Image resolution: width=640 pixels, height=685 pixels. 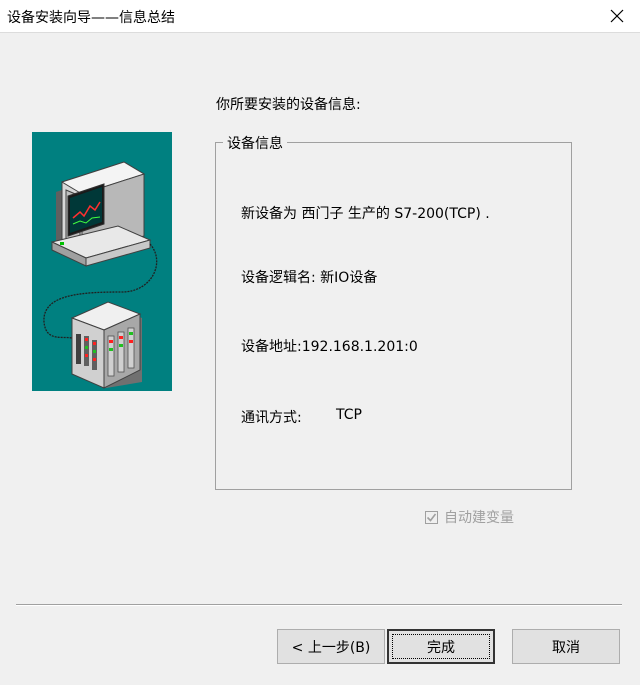 What do you see at coordinates (101, 214) in the screenshot?
I see `computer-monitor-icon` at bounding box center [101, 214].